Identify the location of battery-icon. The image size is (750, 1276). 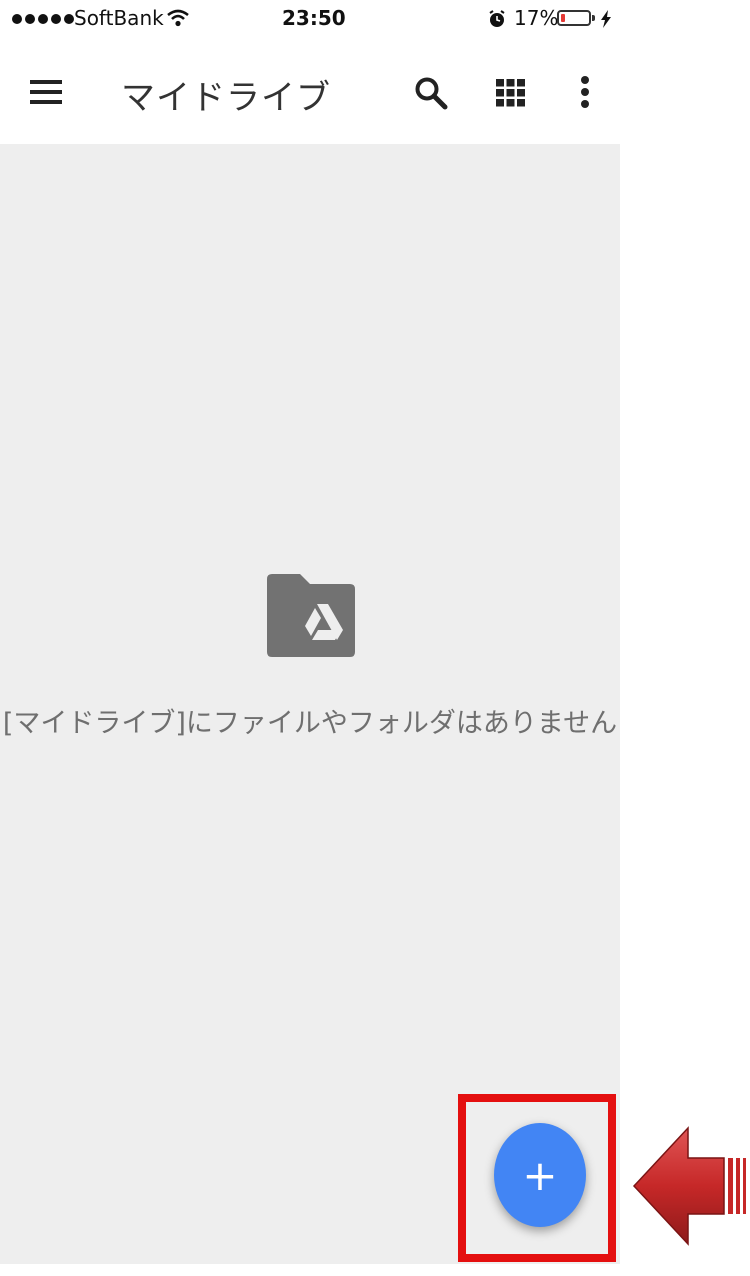
(574, 18).